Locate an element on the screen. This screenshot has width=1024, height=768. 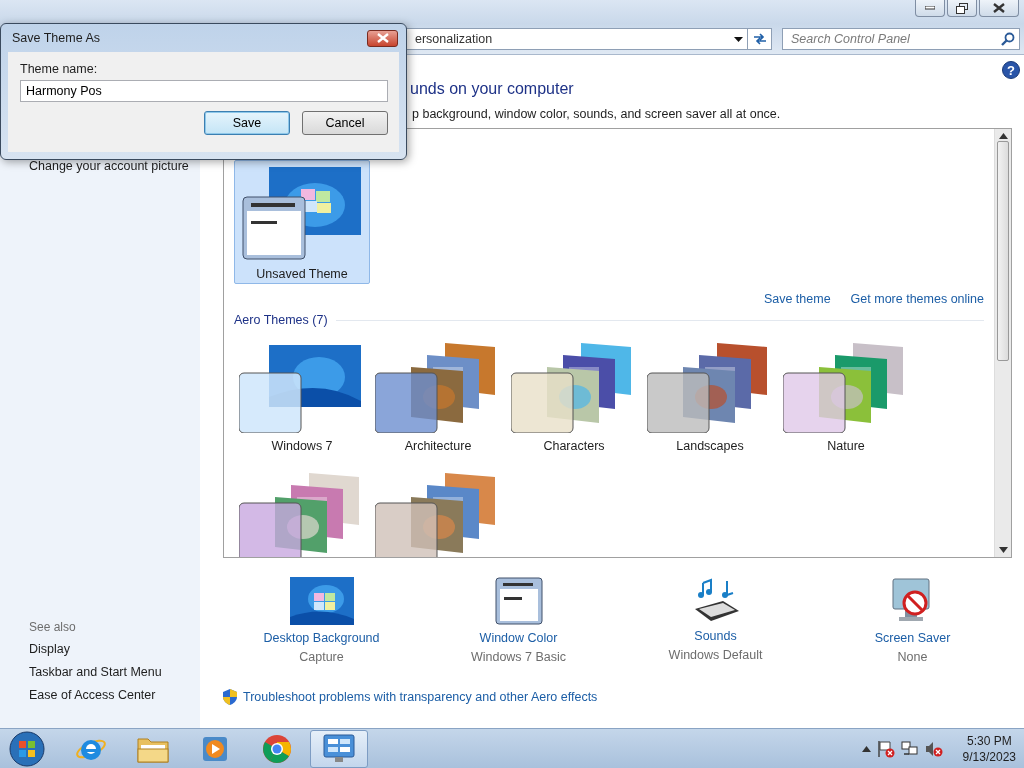
clock: 5:30 PM 9/13/2023 is located at coordinates (989, 748).